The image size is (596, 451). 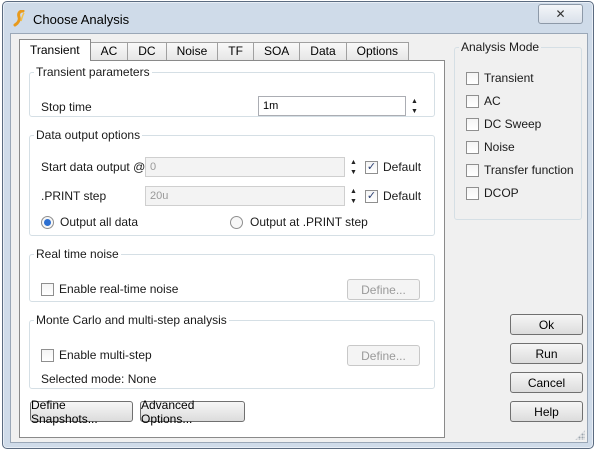 What do you see at coordinates (47, 289) in the screenshot?
I see `enable-realtime-noise-checkbox` at bounding box center [47, 289].